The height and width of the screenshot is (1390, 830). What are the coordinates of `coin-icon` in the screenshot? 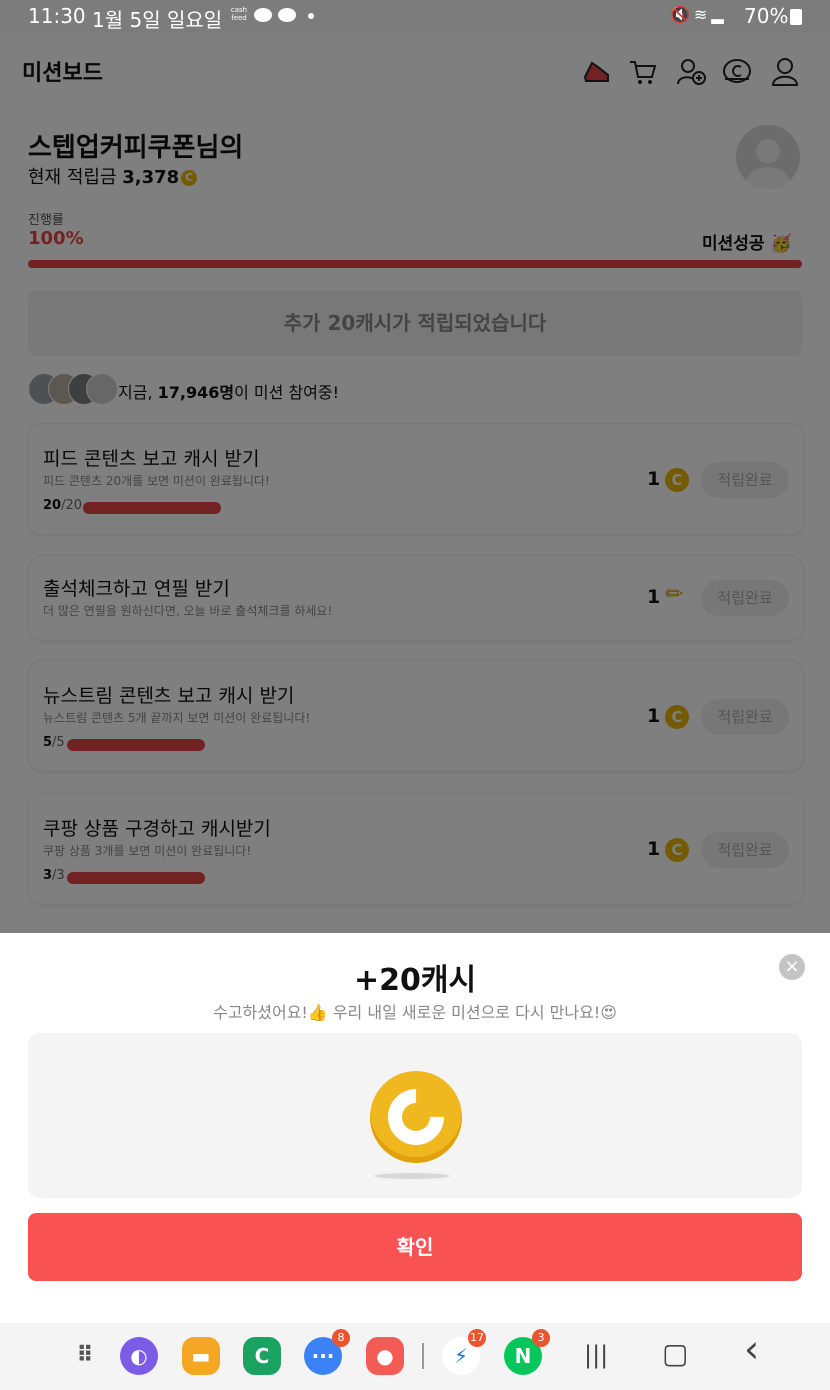 It's located at (416, 1117).